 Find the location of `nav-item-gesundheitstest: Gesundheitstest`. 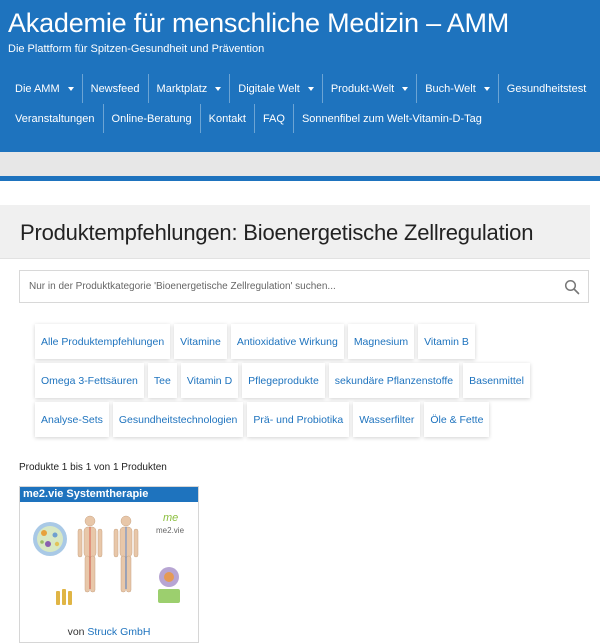

nav-item-gesundheitstest: Gesundheitstest is located at coordinates (547, 88).